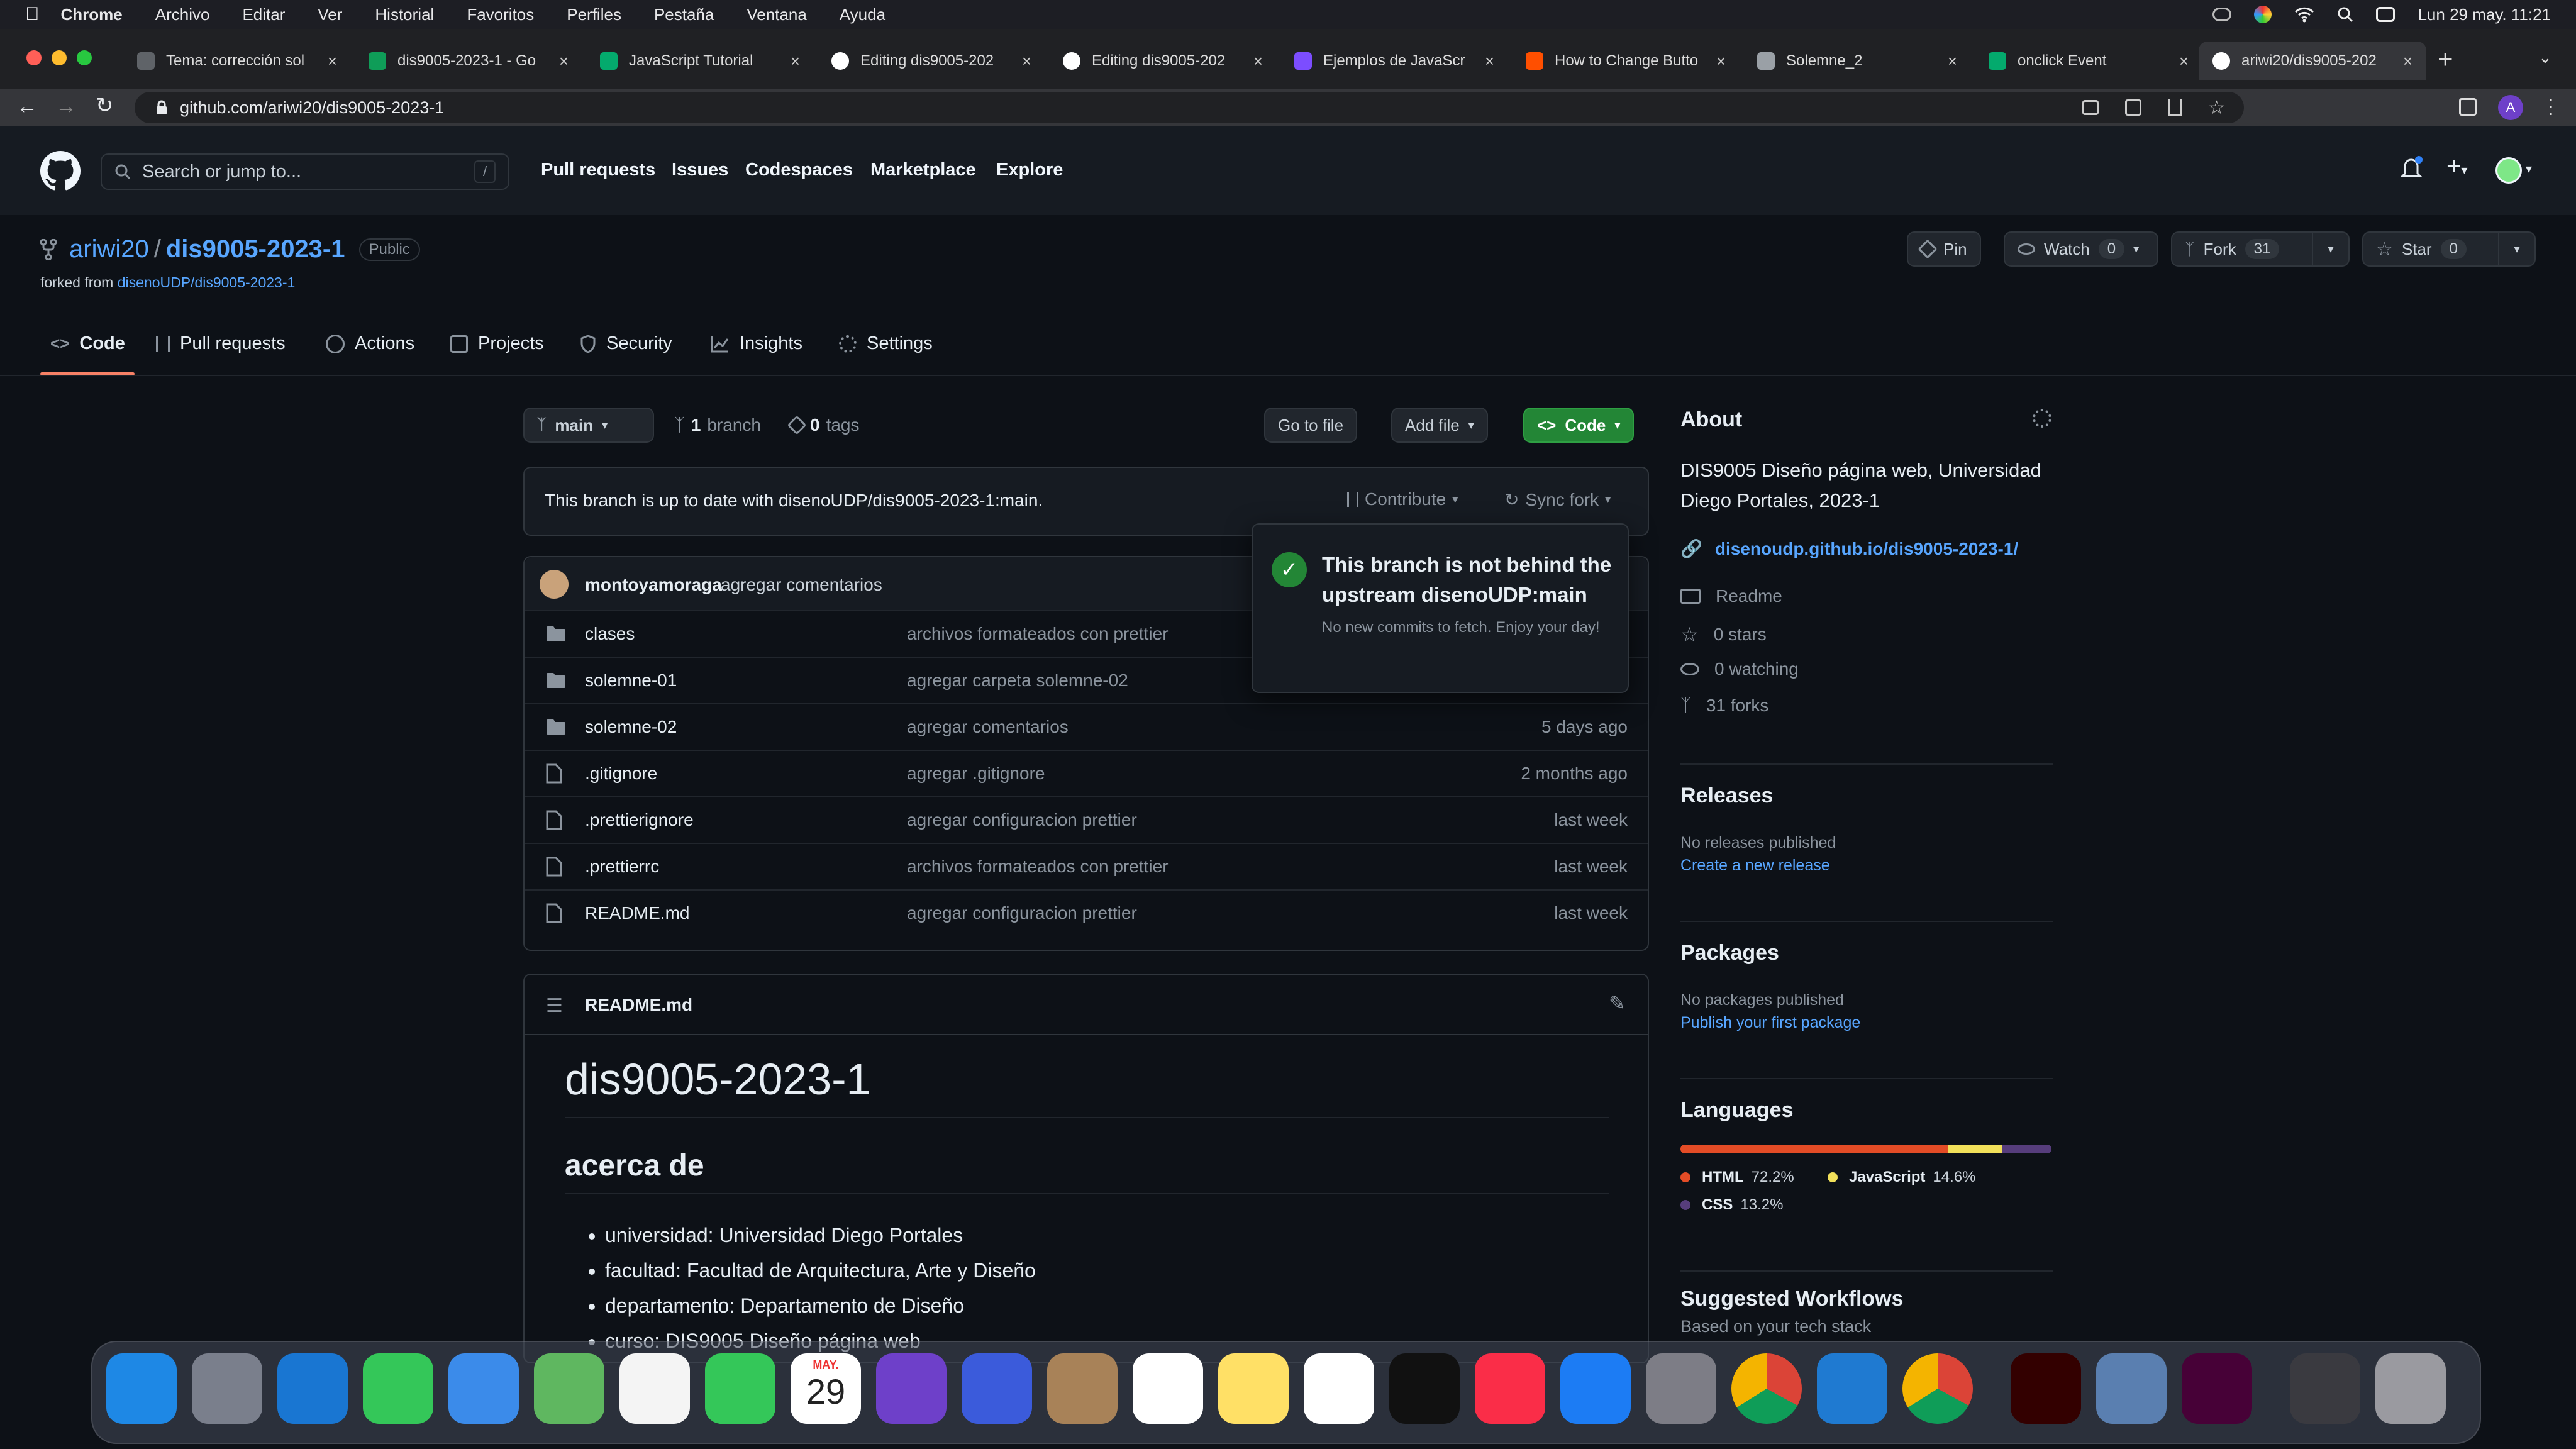 This screenshot has height=1449, width=2576. Describe the element at coordinates (2411, 168) in the screenshot. I see `notifications-bell-icon` at that location.